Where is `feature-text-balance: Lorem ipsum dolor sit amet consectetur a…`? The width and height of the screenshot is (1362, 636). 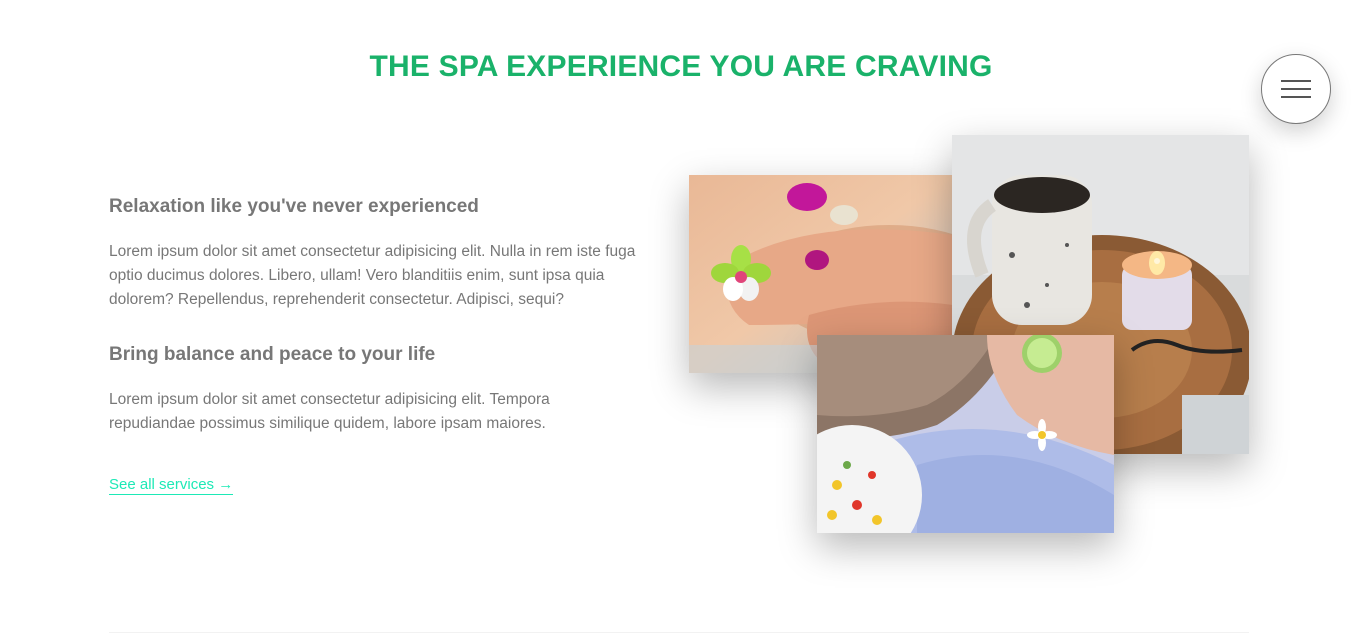 feature-text-balance: Lorem ipsum dolor sit amet consectetur a… is located at coordinates (329, 411).